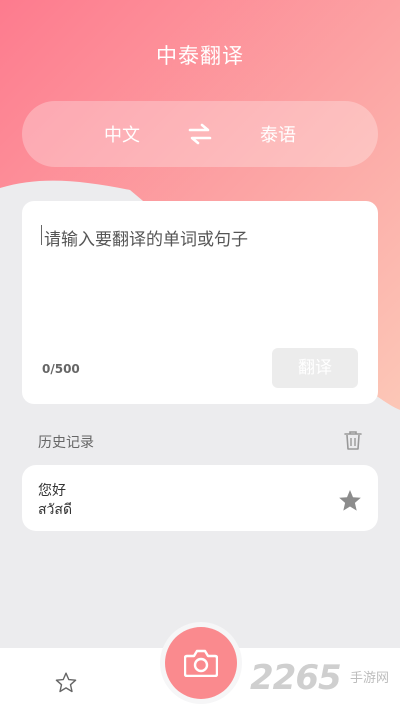 The width and height of the screenshot is (400, 711). Describe the element at coordinates (66, 443) in the screenshot. I see `history-title: 历史记录` at that location.